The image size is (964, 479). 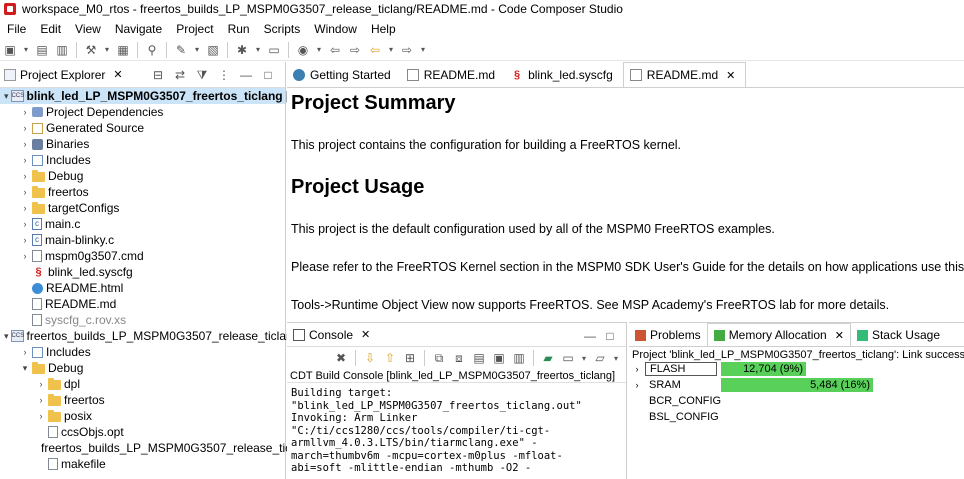 What do you see at coordinates (142, 272) in the screenshot?
I see `tree-item: § blink_led.syscfg` at bounding box center [142, 272].